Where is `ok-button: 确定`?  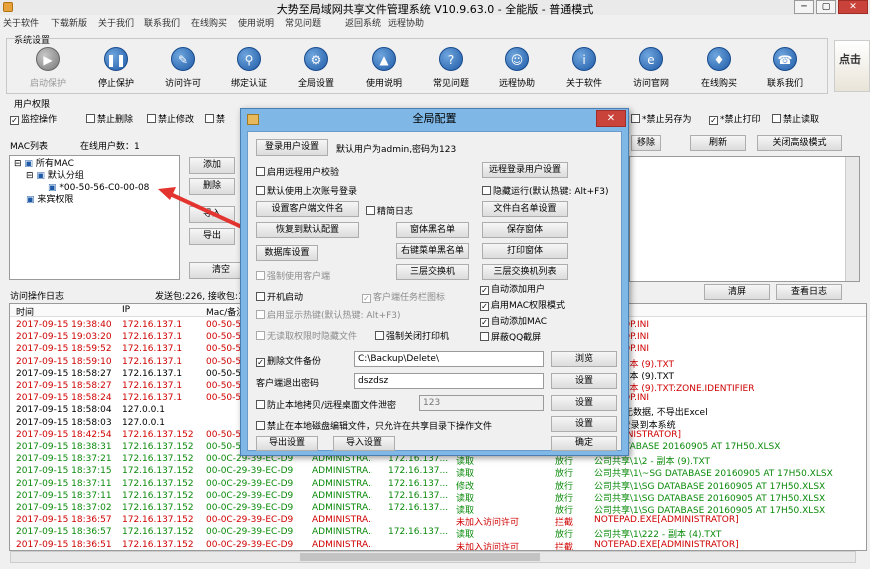 ok-button: 确定 is located at coordinates (584, 443).